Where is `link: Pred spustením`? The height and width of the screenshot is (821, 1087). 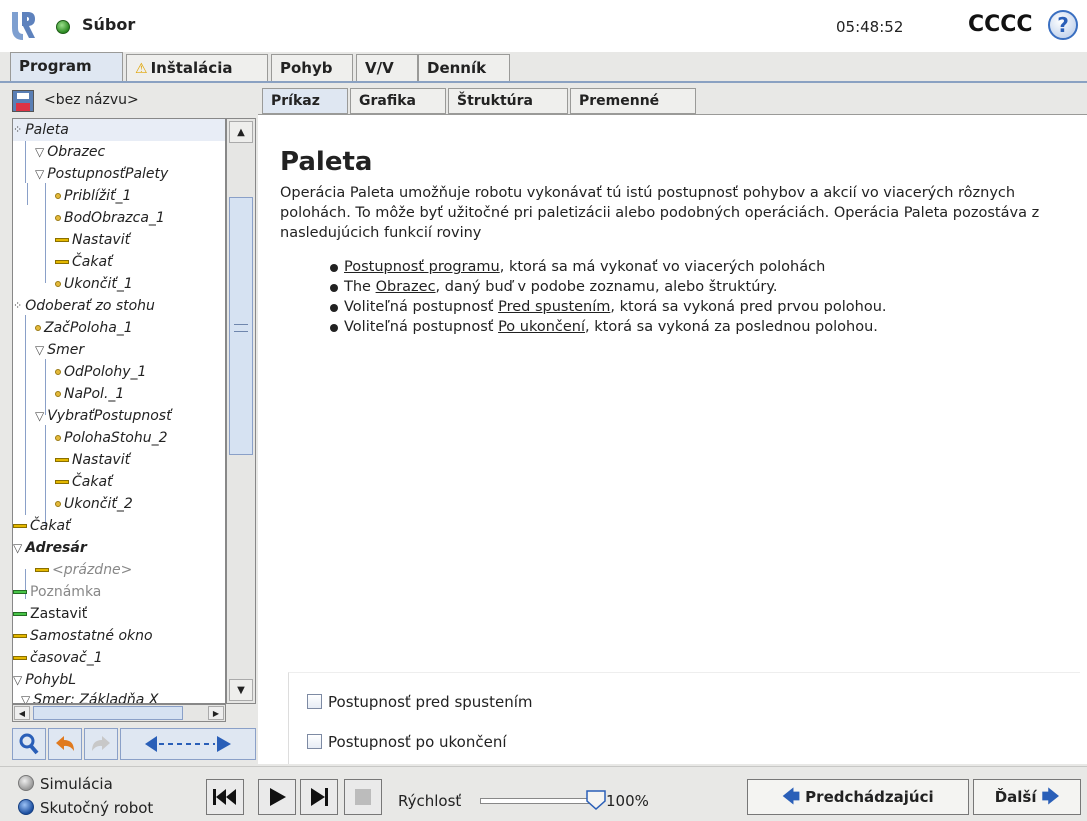
link: Pred spustením is located at coordinates (554, 307).